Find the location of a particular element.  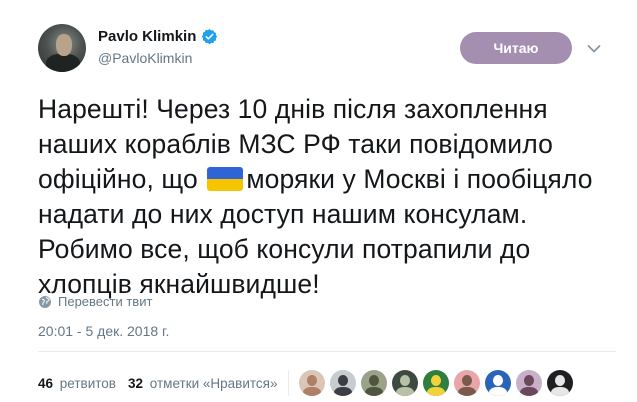

retweets-stat: 46 ретвитов is located at coordinates (77, 383).